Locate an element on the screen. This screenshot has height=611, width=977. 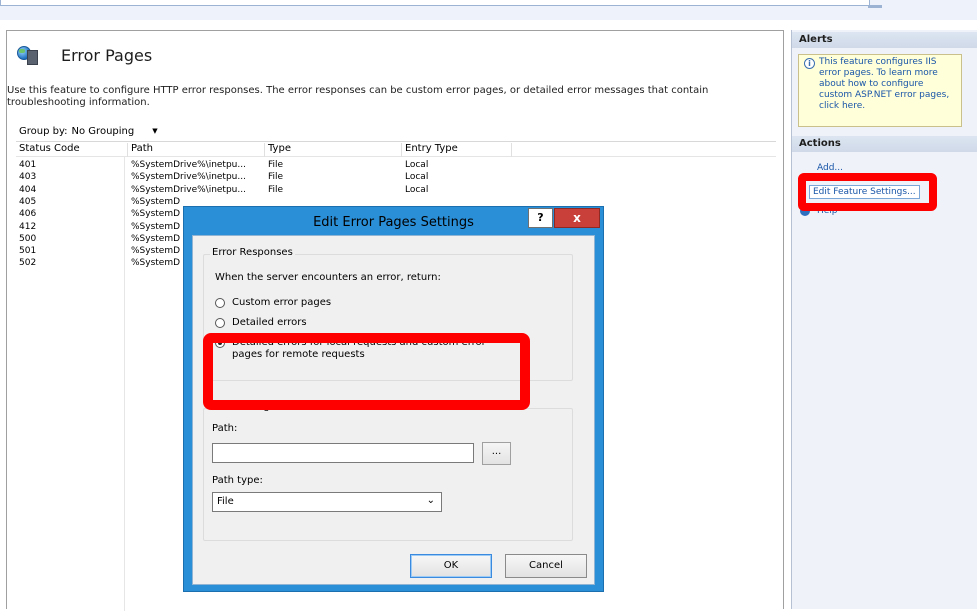
group-by-label: Group by: is located at coordinates (43, 131).